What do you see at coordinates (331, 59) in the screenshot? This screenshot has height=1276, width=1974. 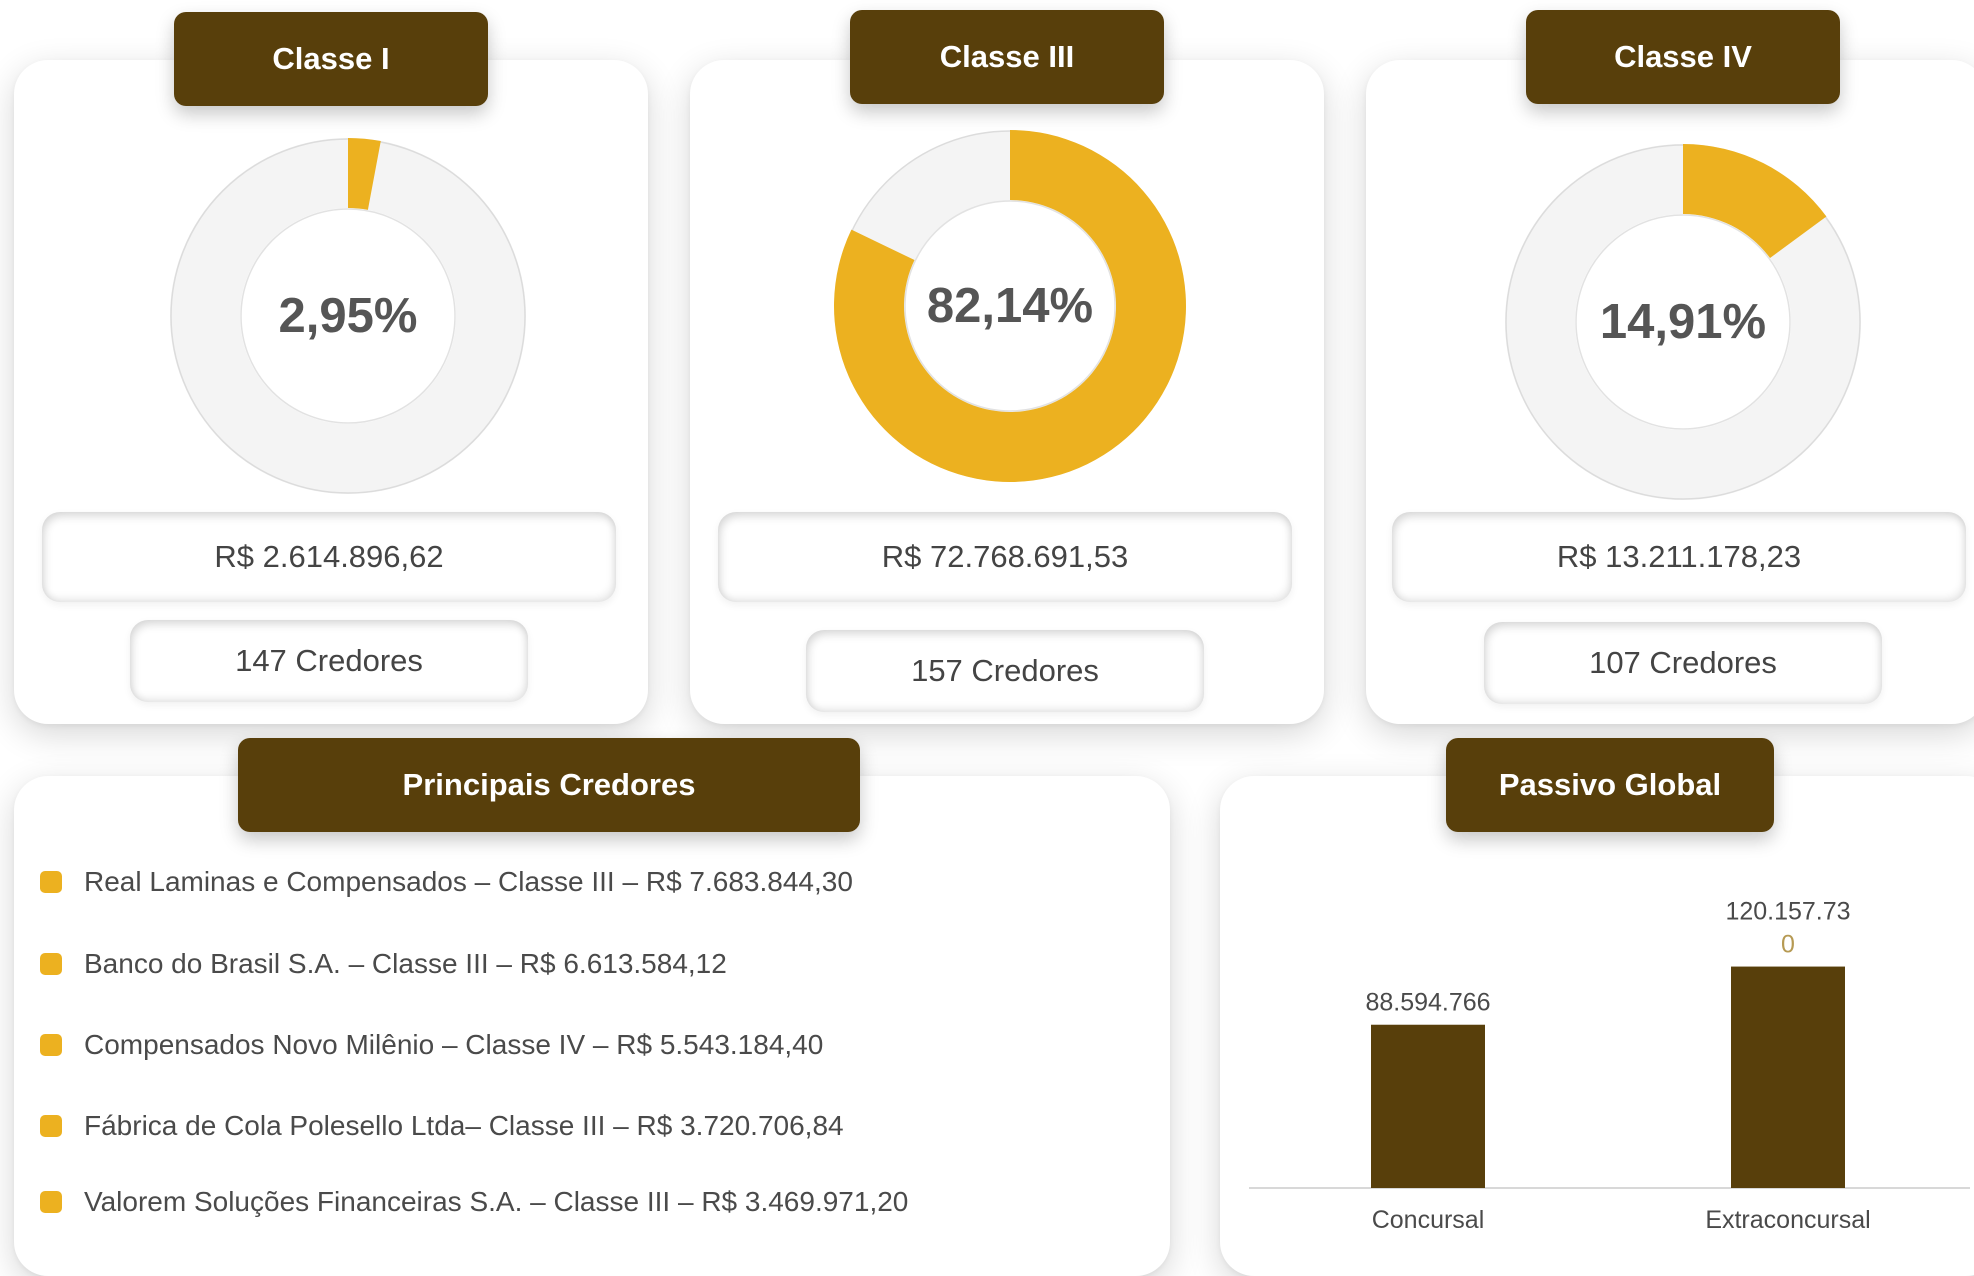 I see `class-1-title: Classe I` at bounding box center [331, 59].